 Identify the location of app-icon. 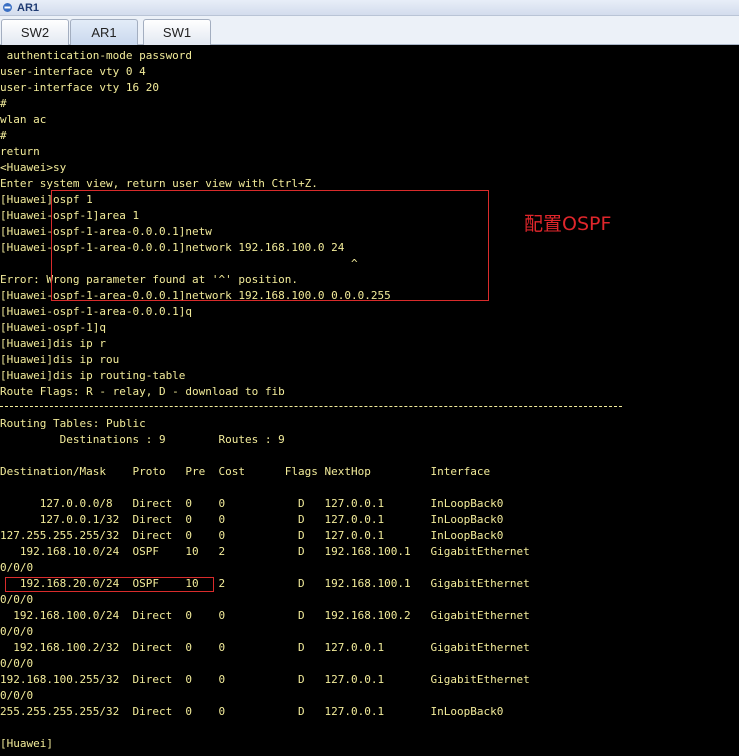
(7, 7).